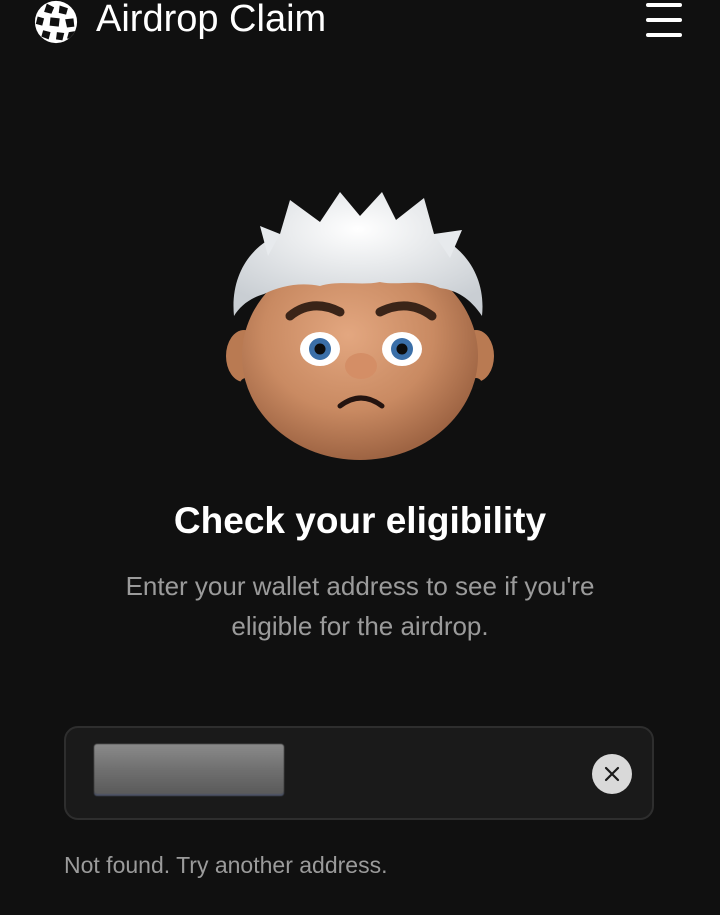  What do you see at coordinates (211, 20) in the screenshot?
I see `app-title: Airdrop Claim` at bounding box center [211, 20].